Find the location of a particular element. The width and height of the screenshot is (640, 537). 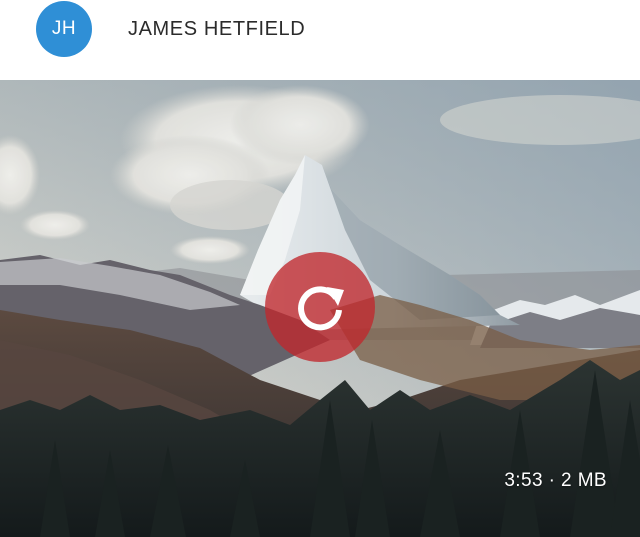

avatar-initials: JH is located at coordinates (64, 28).